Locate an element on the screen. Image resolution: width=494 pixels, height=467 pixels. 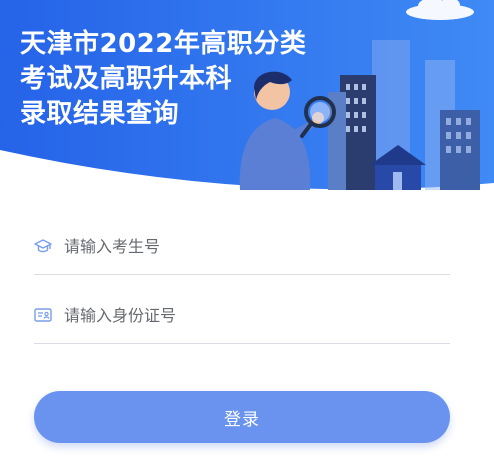
id-number-input is located at coordinates (254, 315).